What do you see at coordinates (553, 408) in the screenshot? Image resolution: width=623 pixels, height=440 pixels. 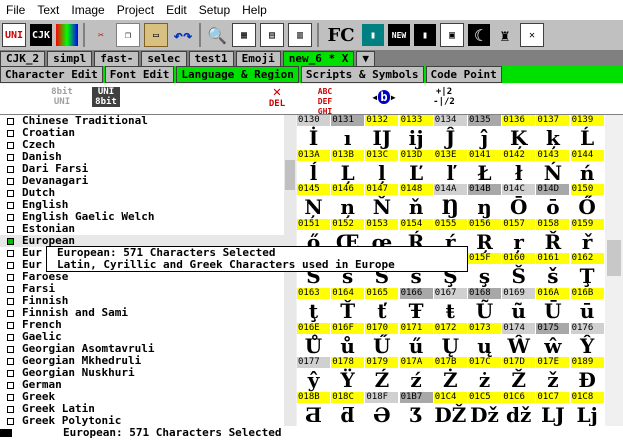 I see `character-cell: 01C7 Ǉ` at bounding box center [553, 408].